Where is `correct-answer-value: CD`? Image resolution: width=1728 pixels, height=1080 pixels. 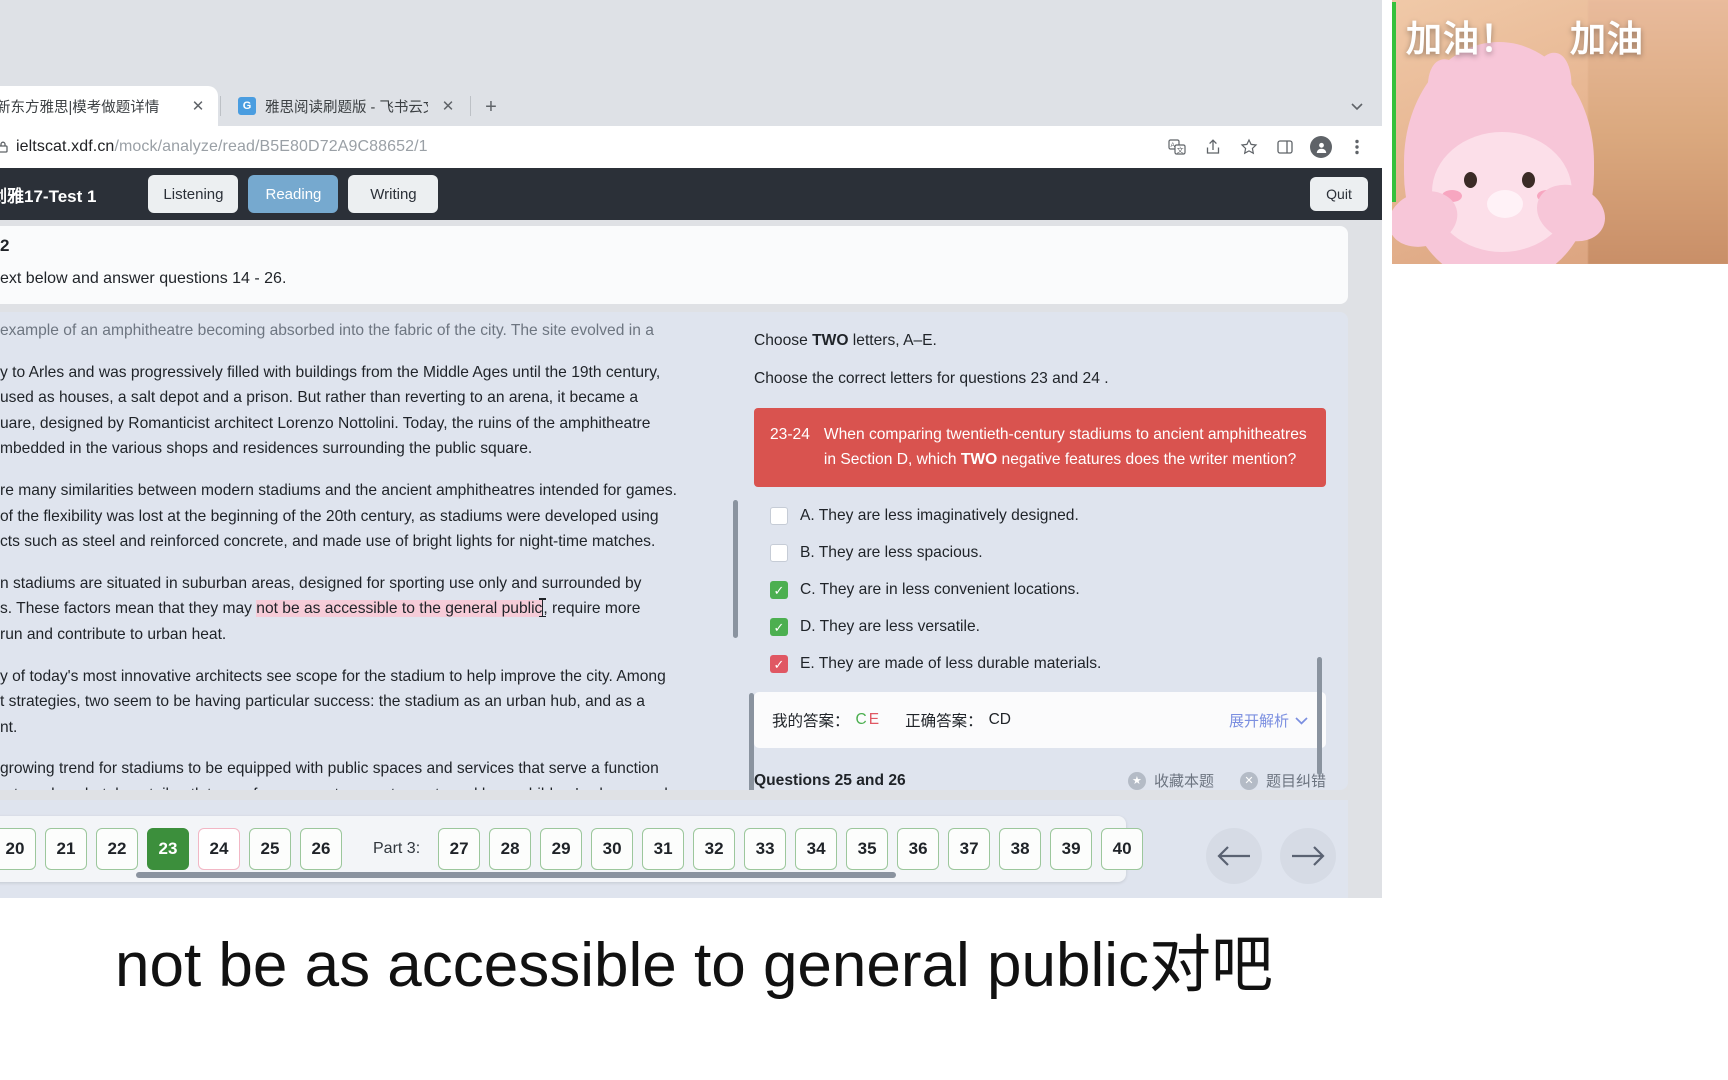 correct-answer-value: CD is located at coordinates (999, 719).